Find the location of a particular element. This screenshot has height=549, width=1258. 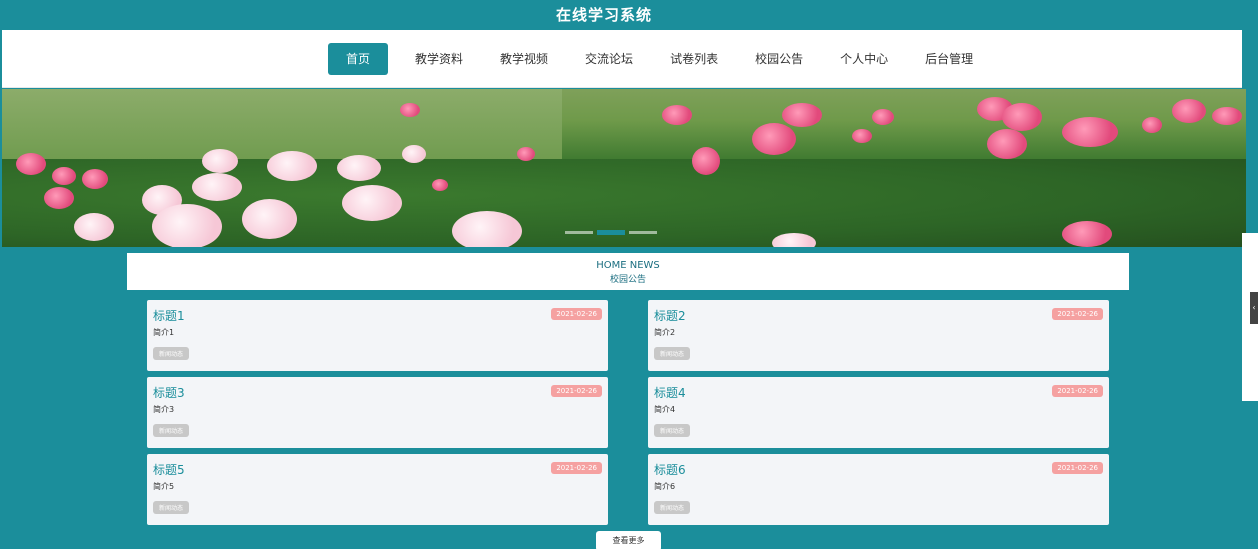

nav-item-home: 首页 is located at coordinates (358, 59).